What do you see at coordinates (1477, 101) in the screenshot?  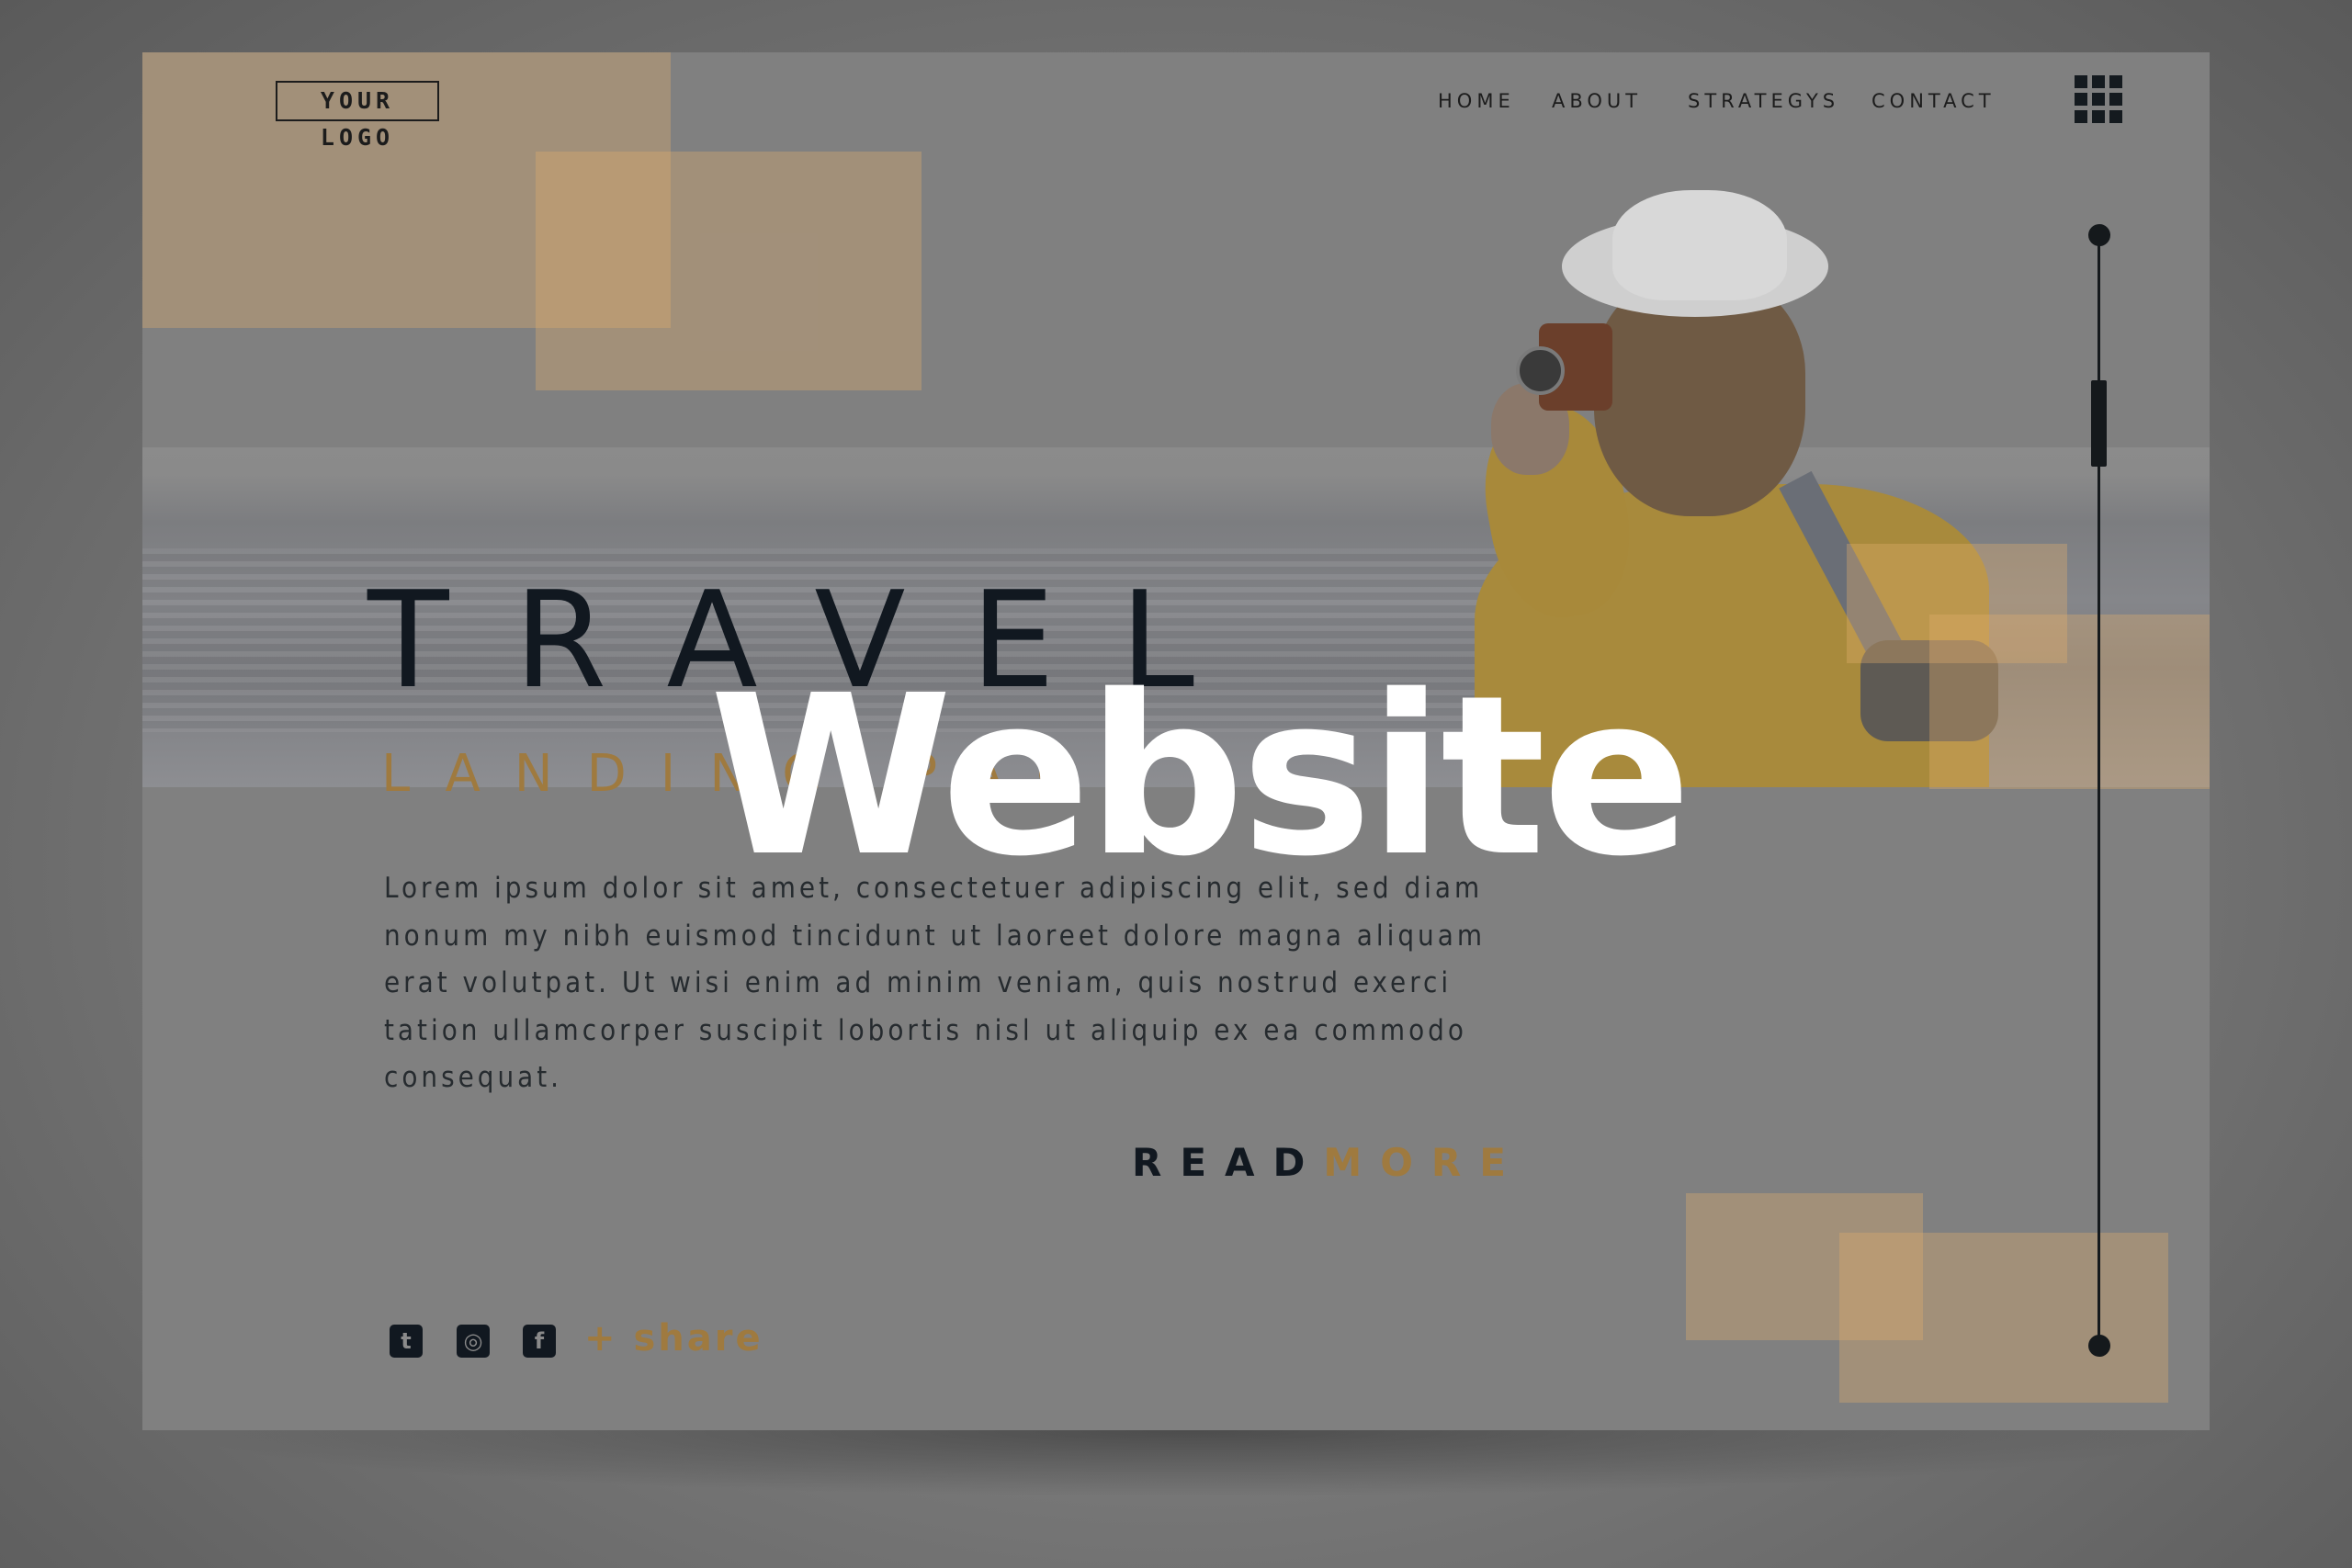 I see `nav-home: HOME` at bounding box center [1477, 101].